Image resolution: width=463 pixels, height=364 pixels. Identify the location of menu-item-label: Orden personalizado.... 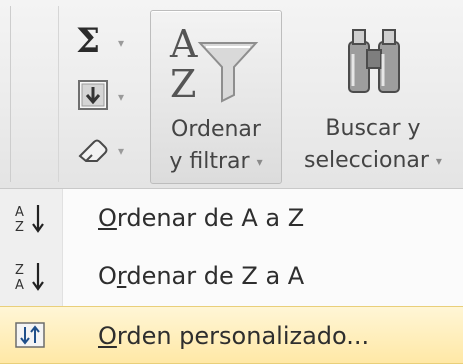
(234, 336).